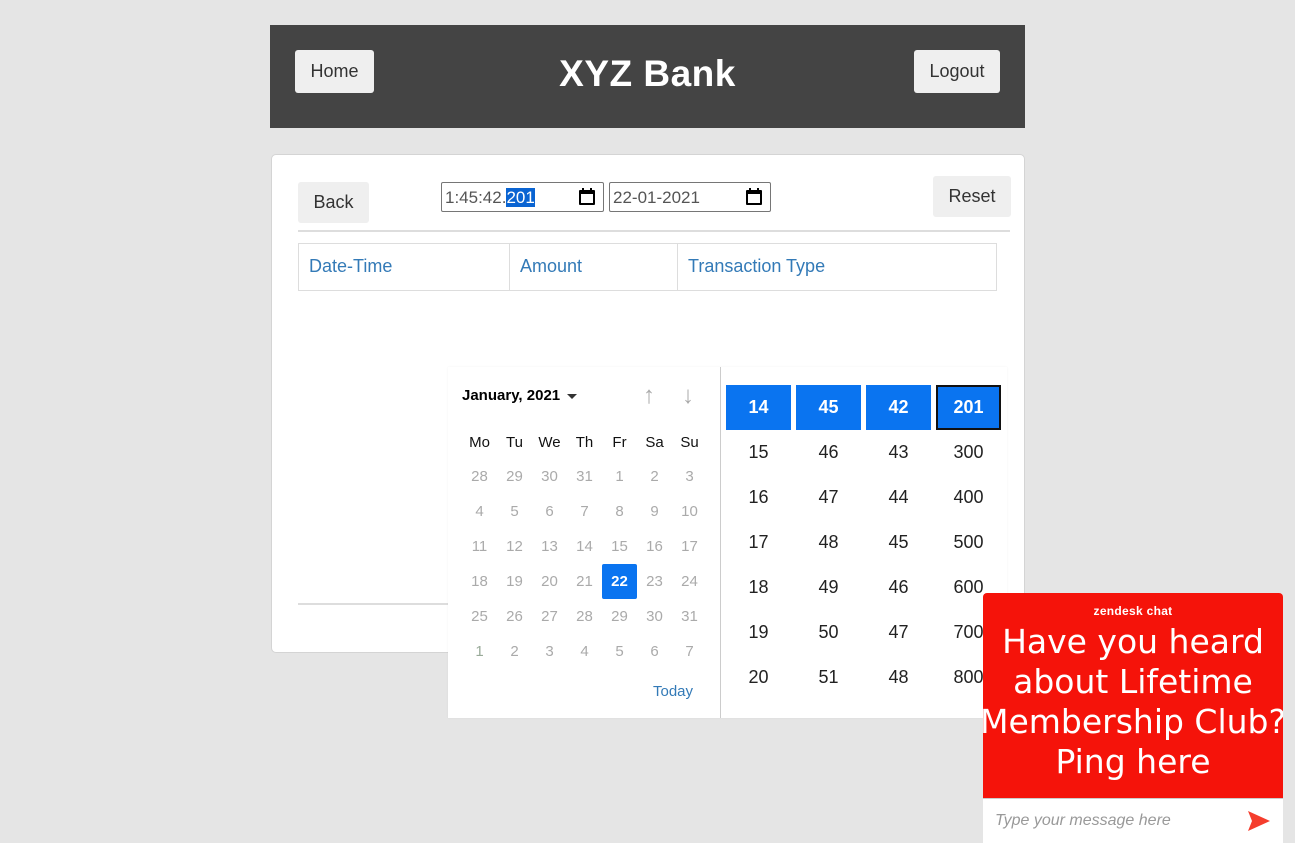 This screenshot has width=1295, height=843. What do you see at coordinates (828, 497) in the screenshot?
I see `minute-option: 47` at bounding box center [828, 497].